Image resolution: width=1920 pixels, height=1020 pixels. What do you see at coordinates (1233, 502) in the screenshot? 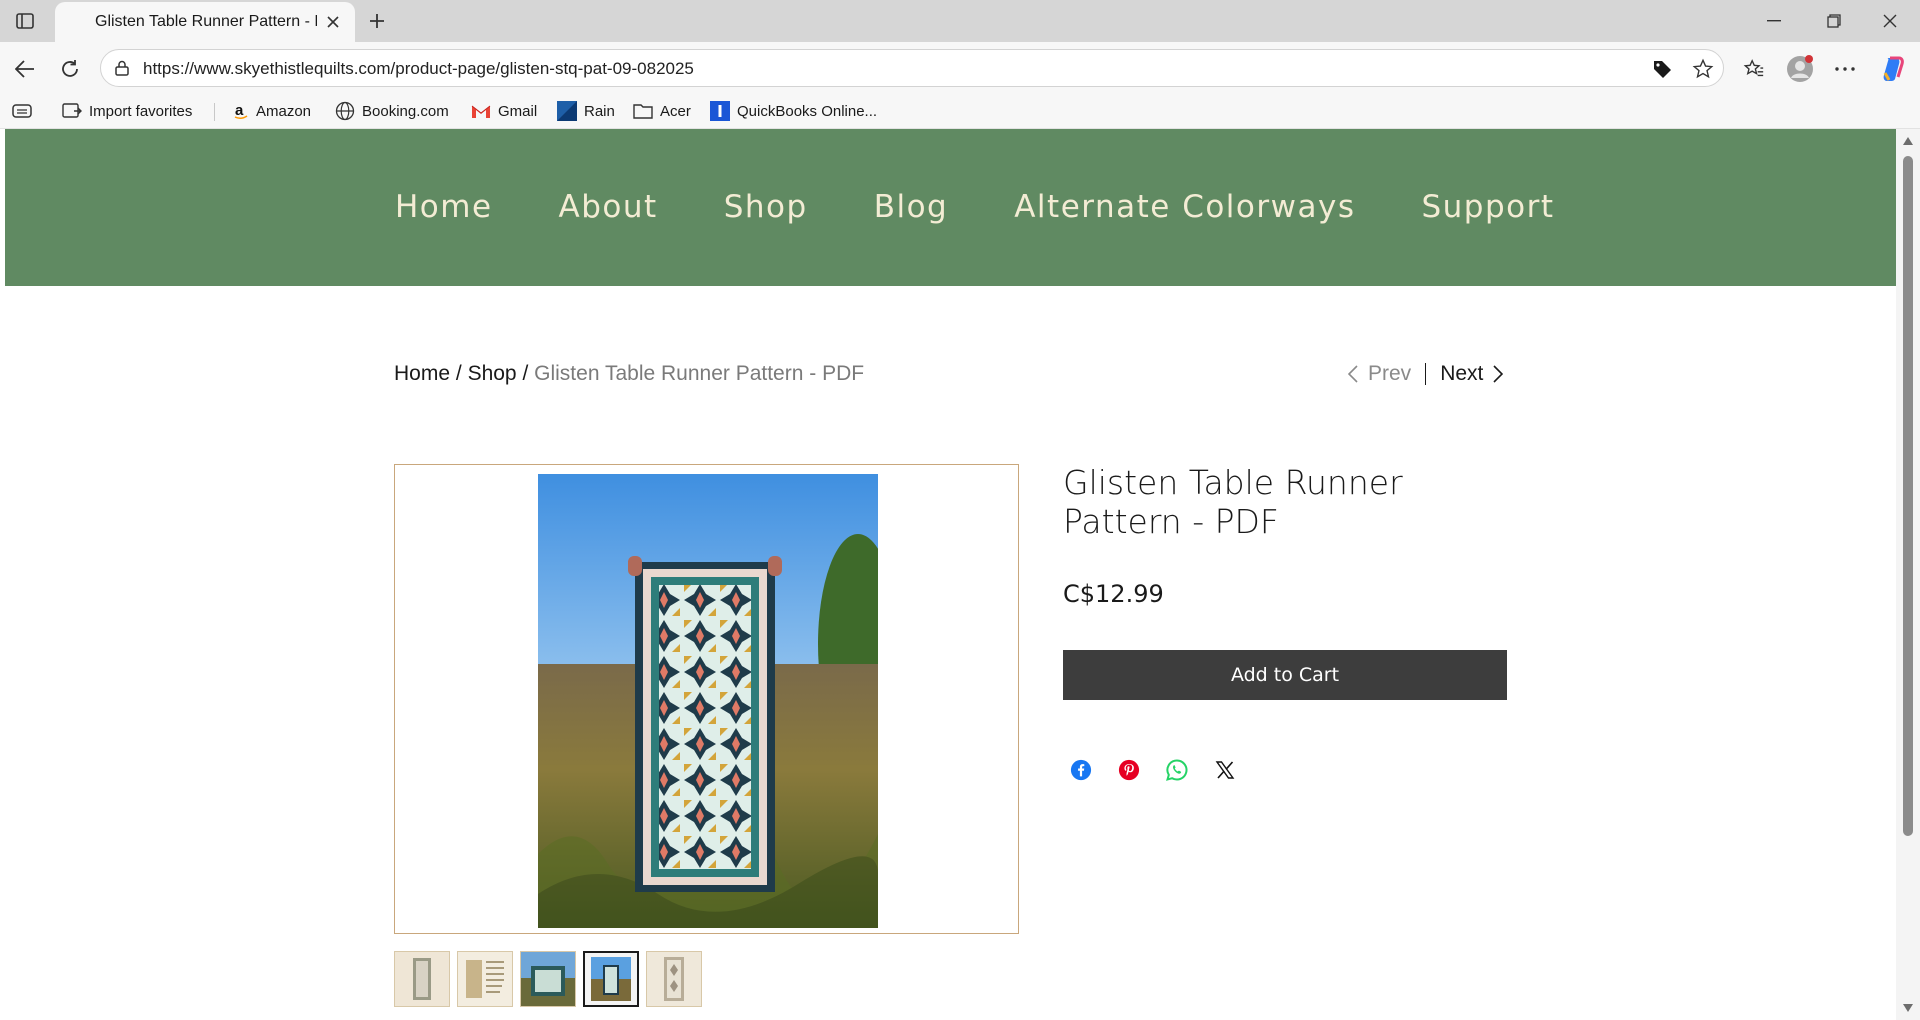
I see `product-title: Glisten Table Runner Pattern - PDF` at bounding box center [1233, 502].